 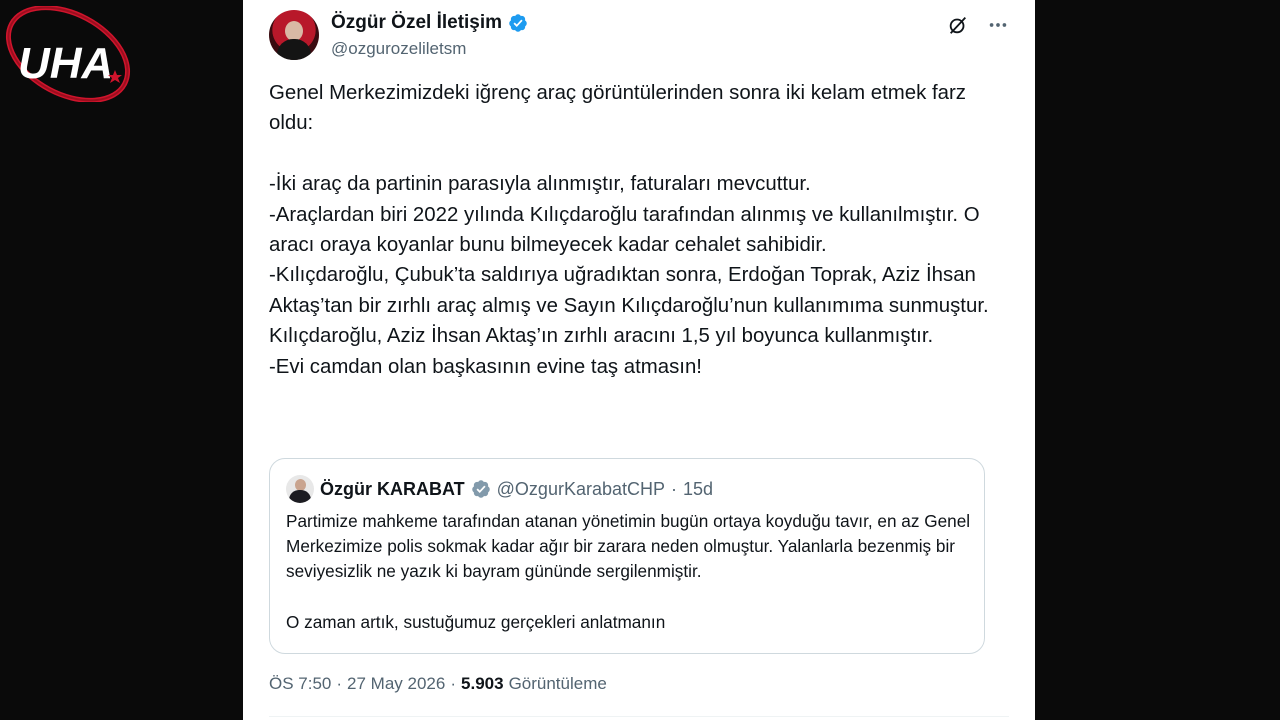 What do you see at coordinates (998, 25) in the screenshot?
I see `more-icon` at bounding box center [998, 25].